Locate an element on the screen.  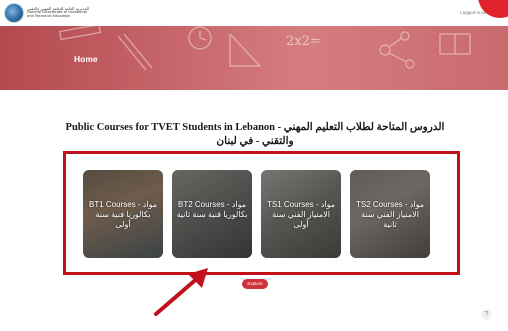
logo-emblem-icon is located at coordinates (14, 13).